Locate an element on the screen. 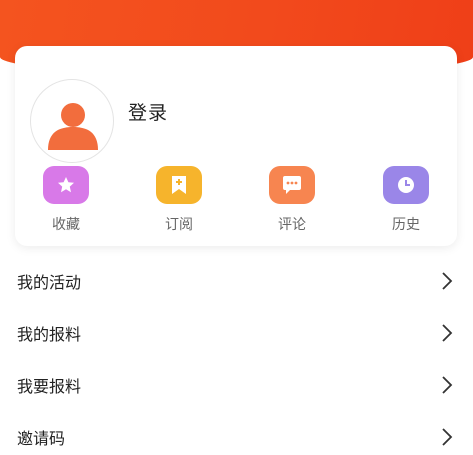  quick-action-label: 订阅 is located at coordinates (179, 225).